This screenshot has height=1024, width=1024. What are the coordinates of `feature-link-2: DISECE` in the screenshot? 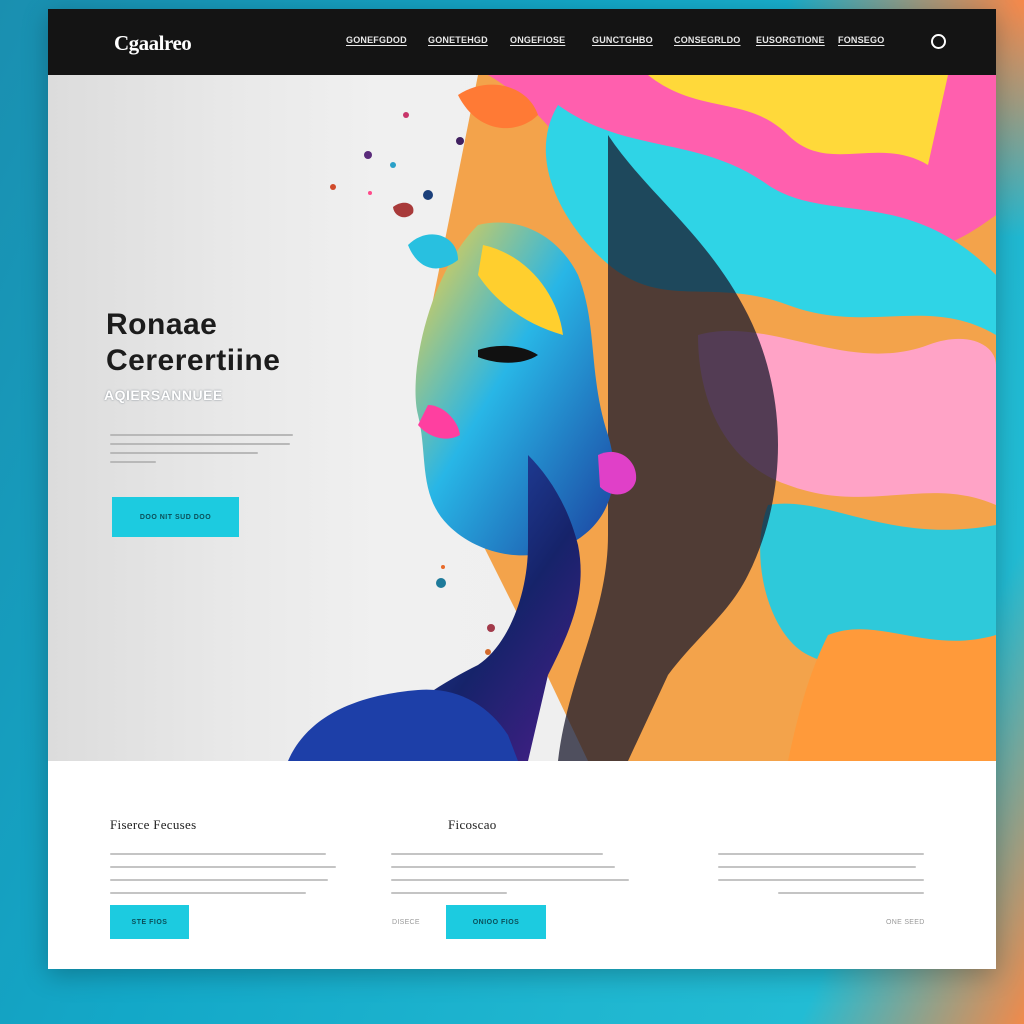 It's located at (406, 922).